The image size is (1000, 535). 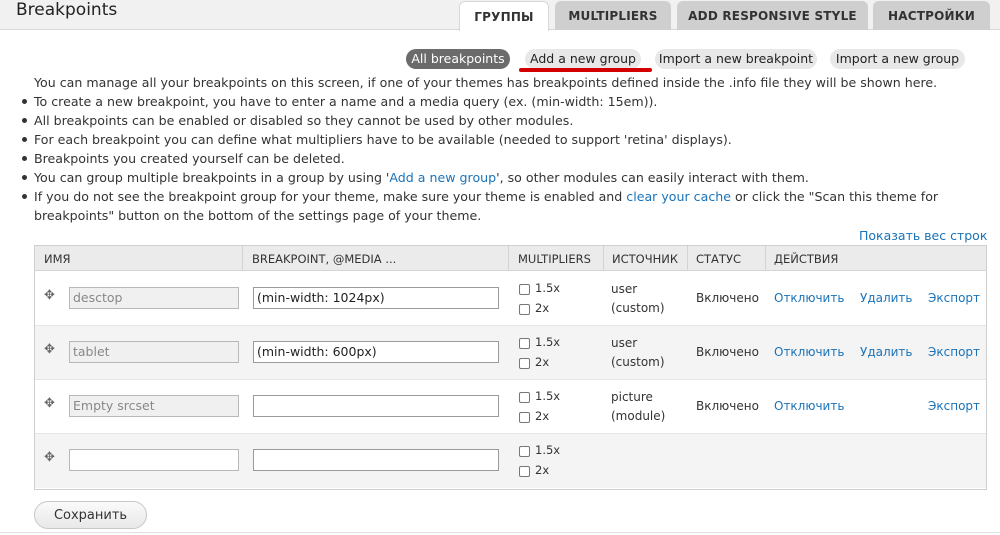 What do you see at coordinates (678, 196) in the screenshot?
I see `clear-cache-link: clear your cache` at bounding box center [678, 196].